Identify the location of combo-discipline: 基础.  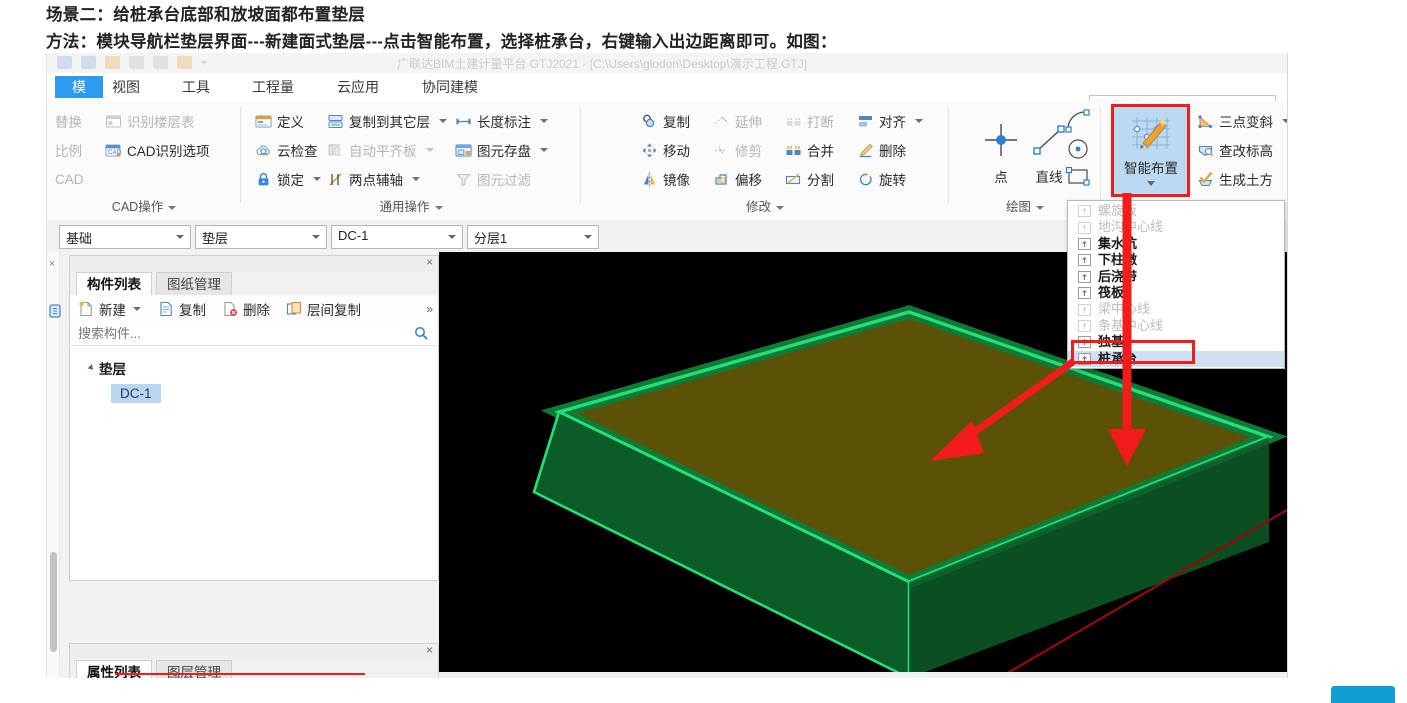
(125, 237).